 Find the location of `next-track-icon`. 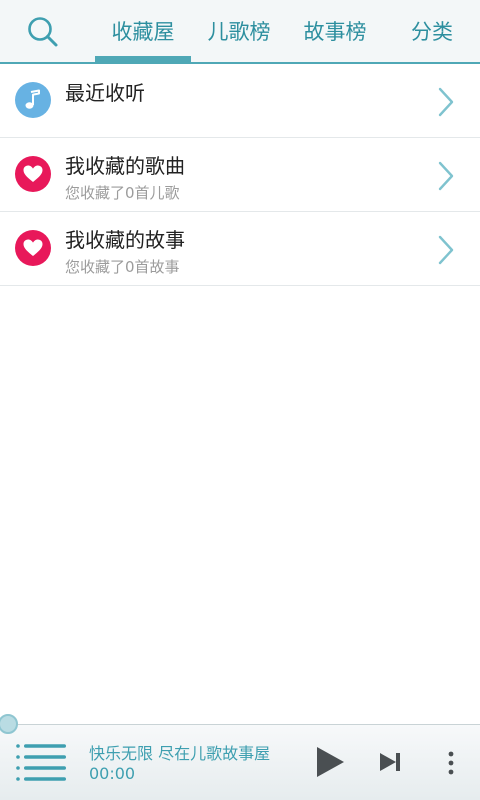

next-track-icon is located at coordinates (391, 762).